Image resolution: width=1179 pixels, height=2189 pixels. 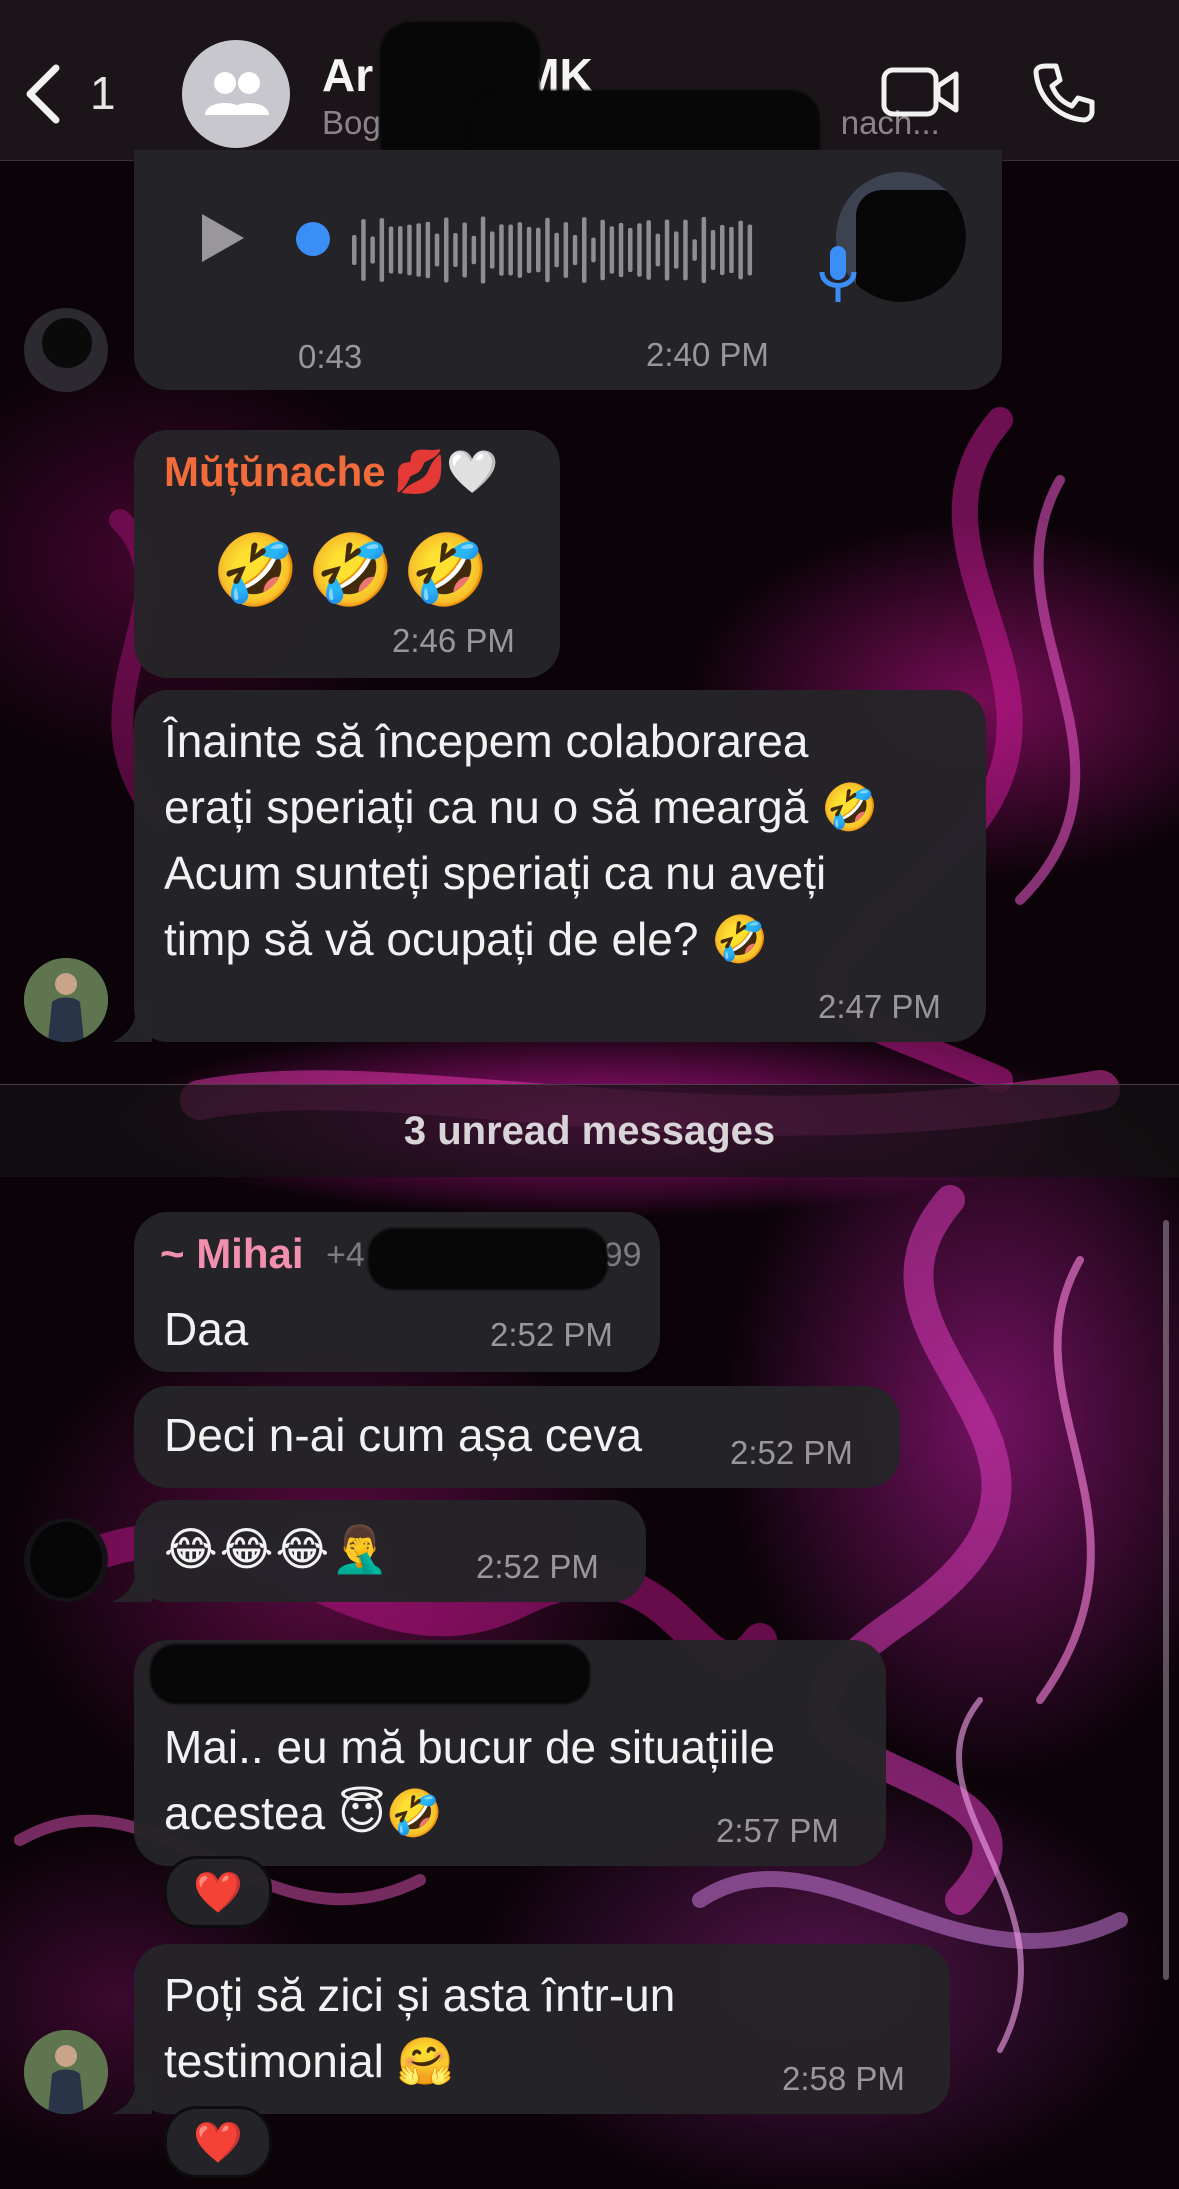 I want to click on voice-message-bubble: 0:43 2:40 PM, so click(x=568, y=270).